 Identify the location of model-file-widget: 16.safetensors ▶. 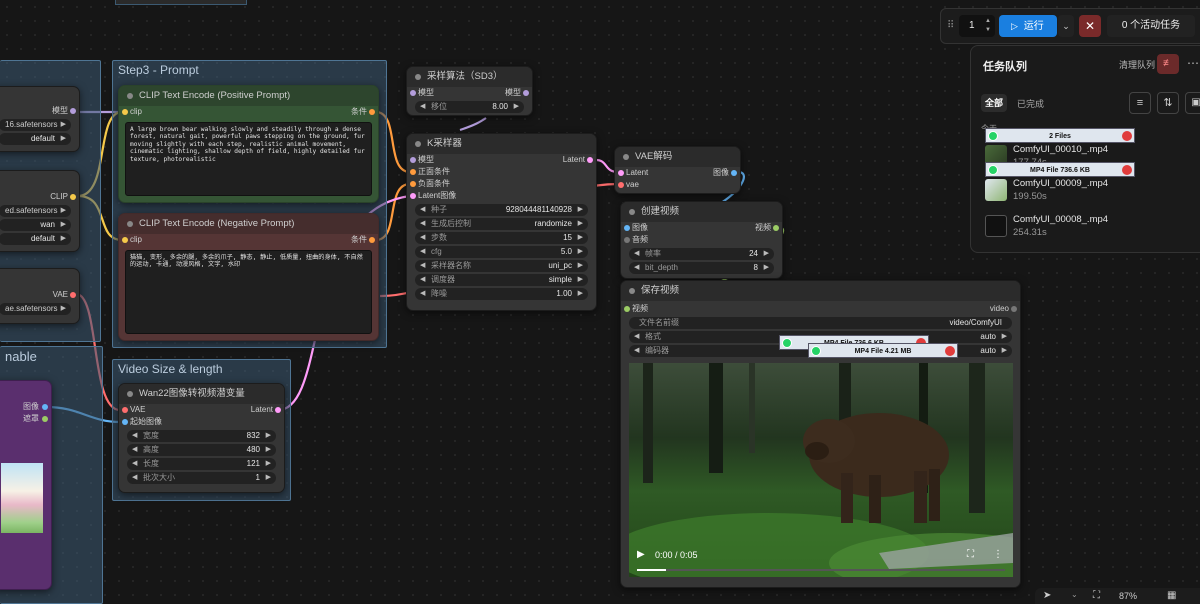
(35, 125).